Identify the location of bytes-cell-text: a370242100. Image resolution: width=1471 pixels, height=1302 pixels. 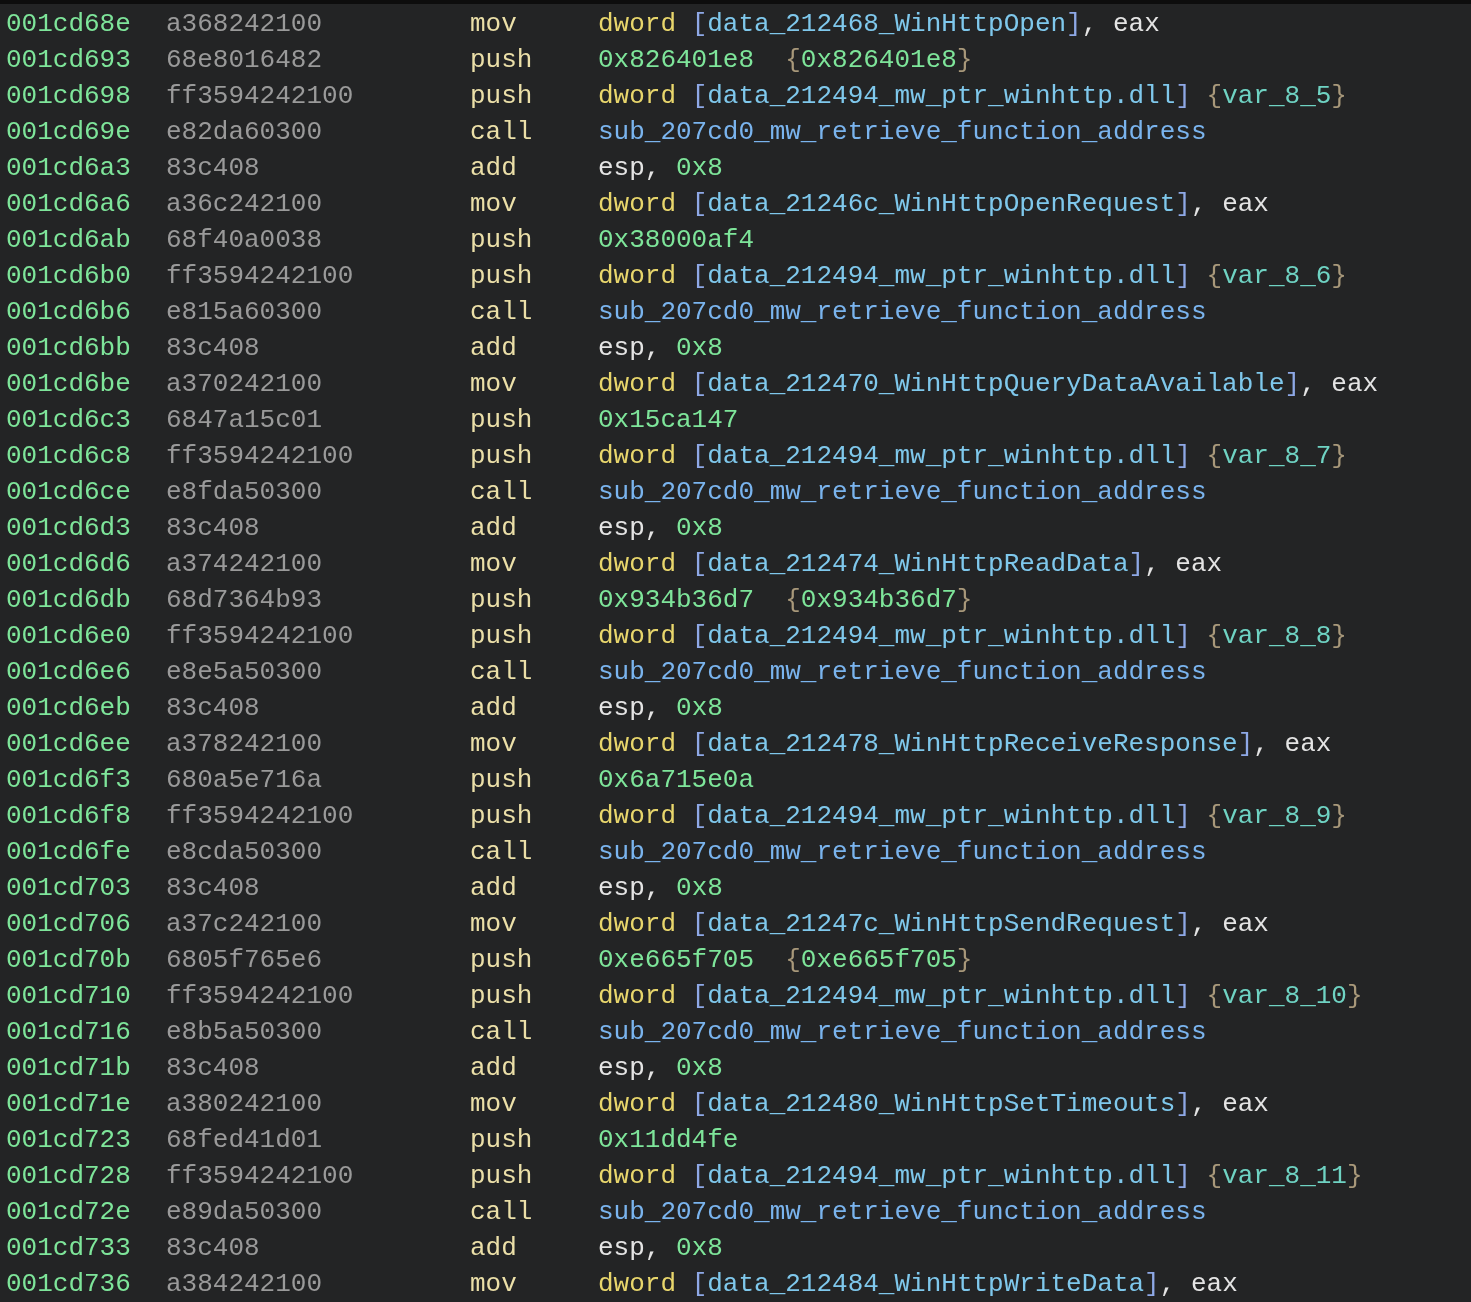
(245, 384).